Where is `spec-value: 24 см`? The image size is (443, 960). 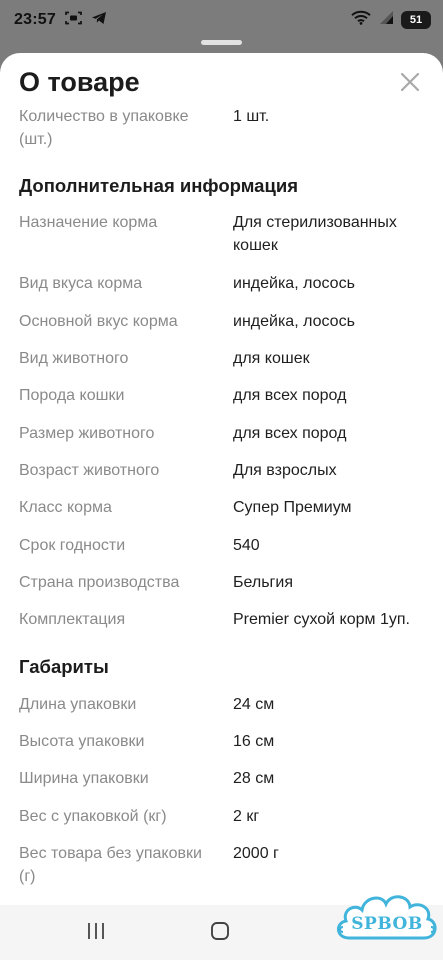
spec-value: 24 см is located at coordinates (254, 704).